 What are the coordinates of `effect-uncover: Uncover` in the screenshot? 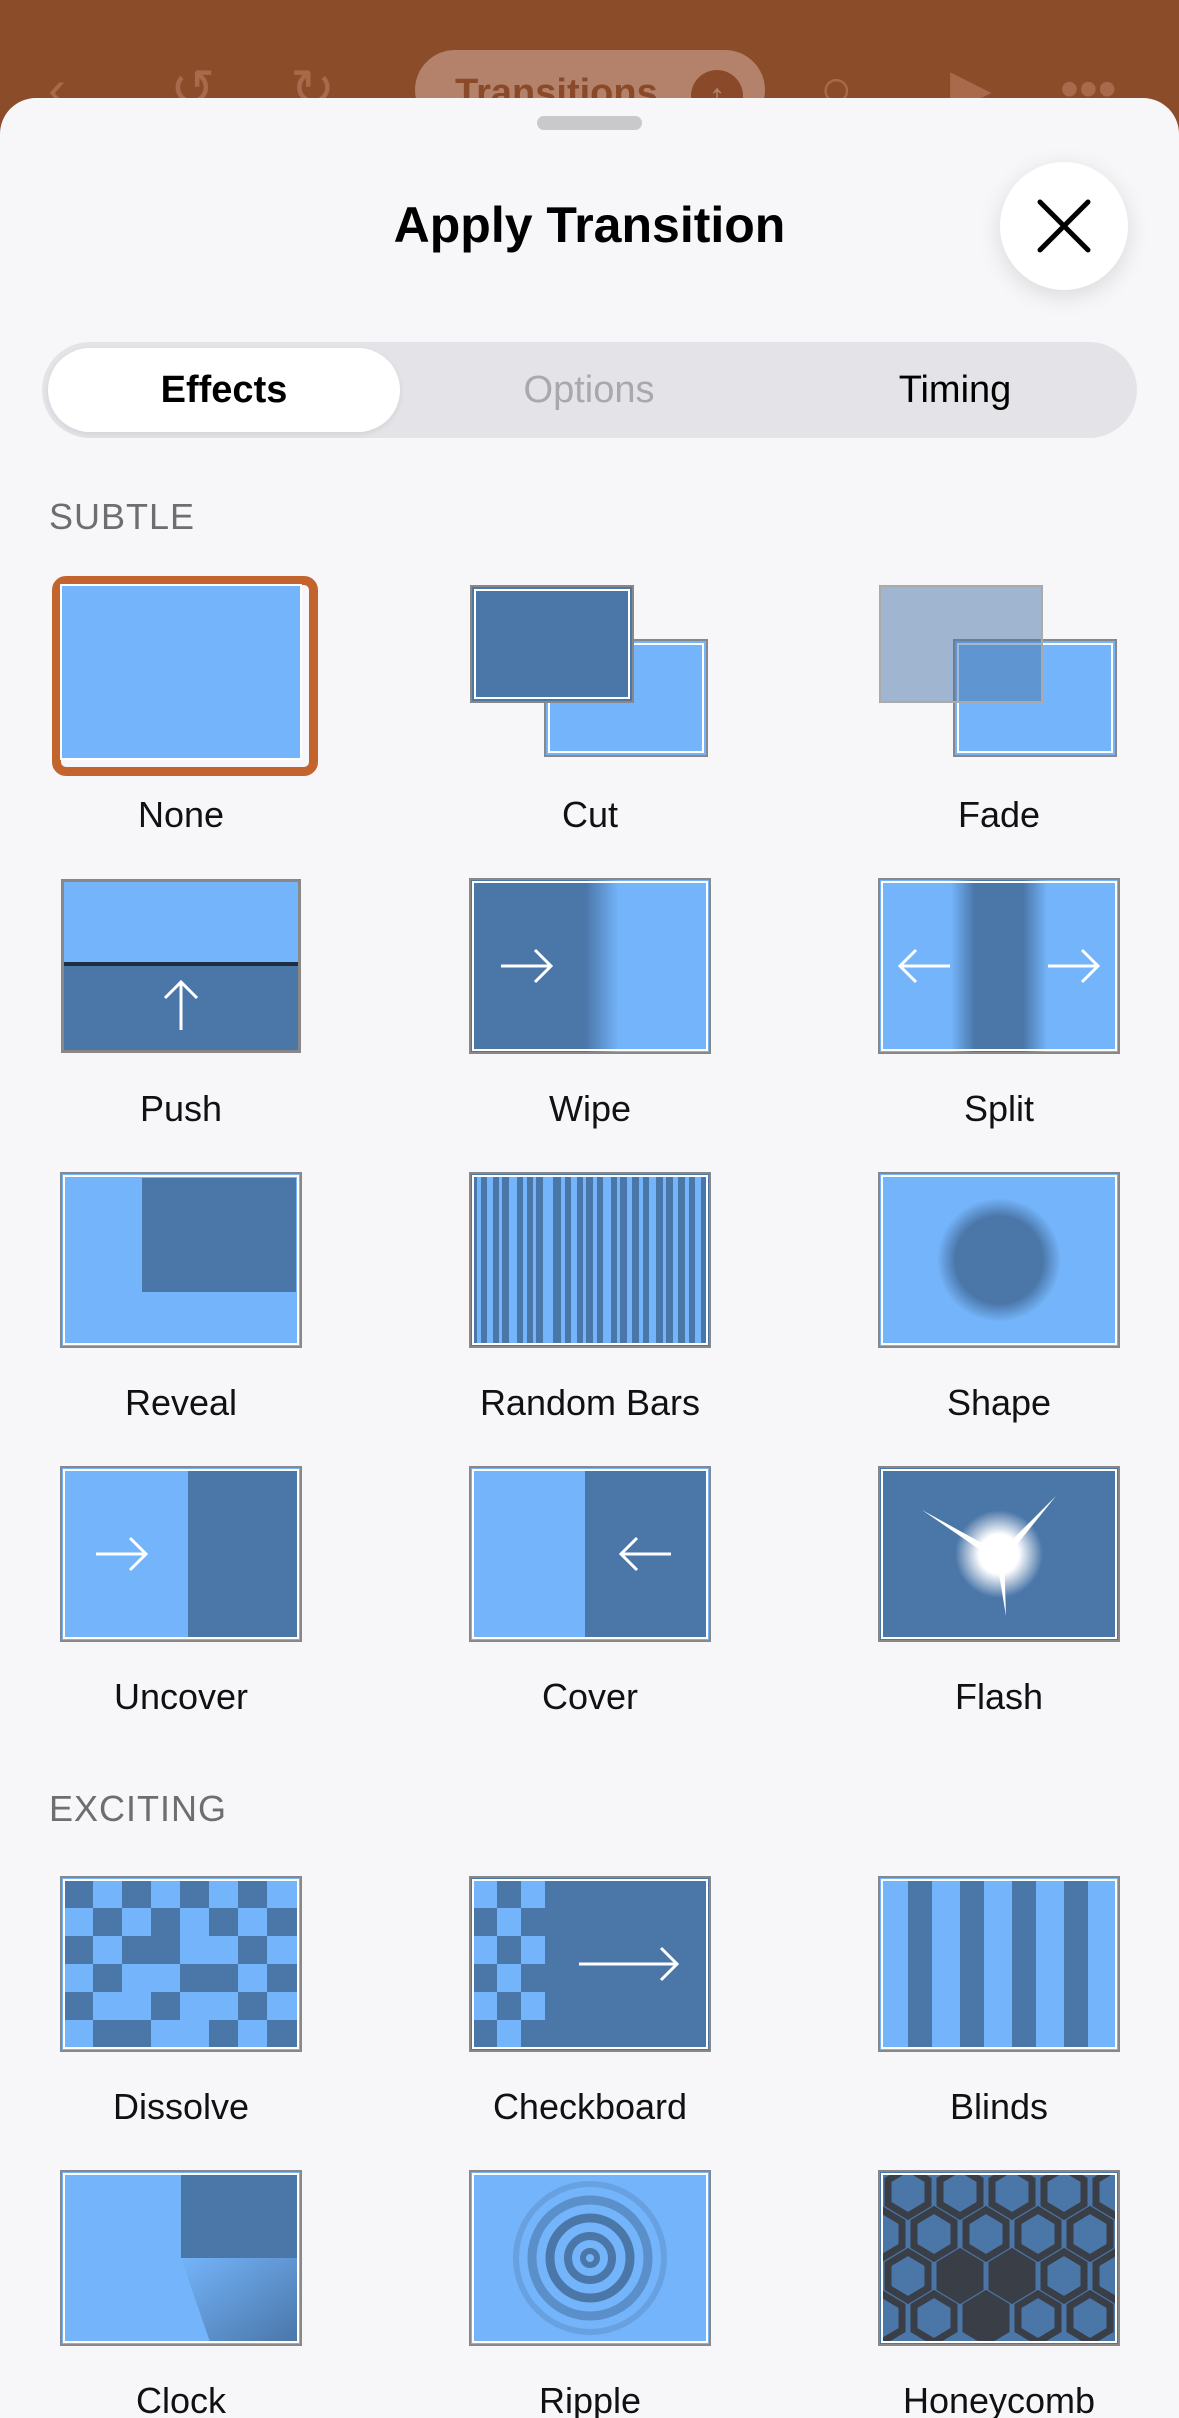 It's located at (181, 1611).